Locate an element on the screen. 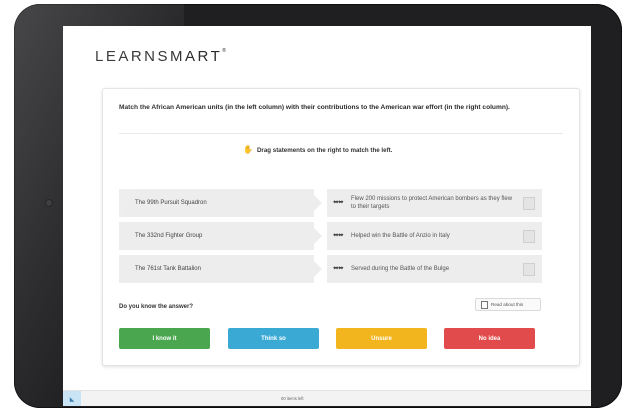 This screenshot has width=628, height=411. logo-text: LEARNSMART is located at coordinates (159, 56).